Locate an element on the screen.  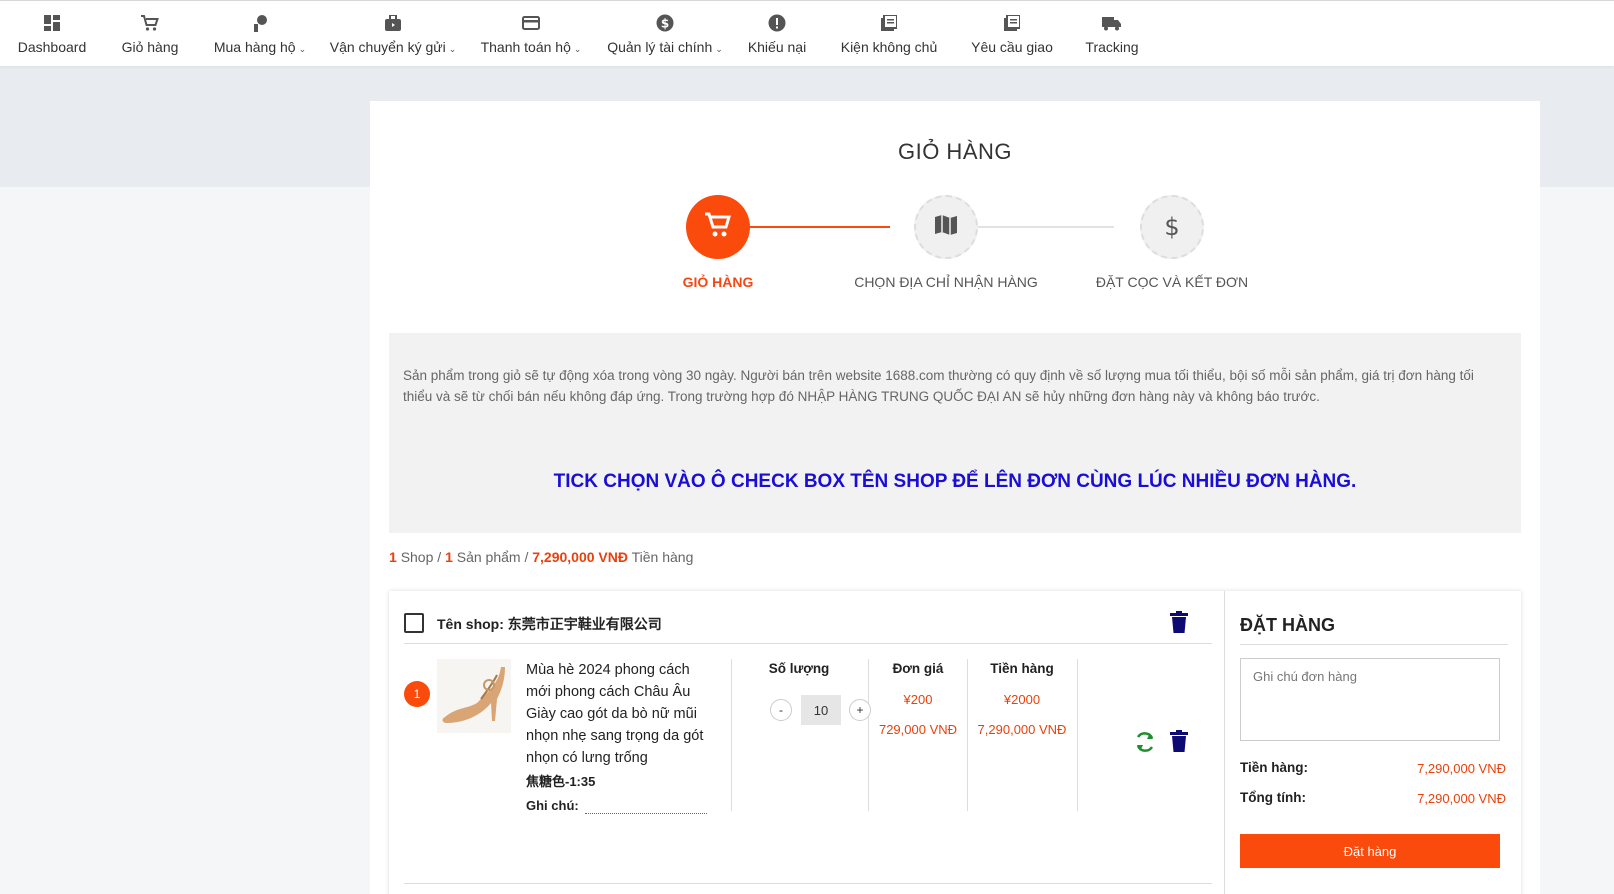
step-address is located at coordinates (946, 227).